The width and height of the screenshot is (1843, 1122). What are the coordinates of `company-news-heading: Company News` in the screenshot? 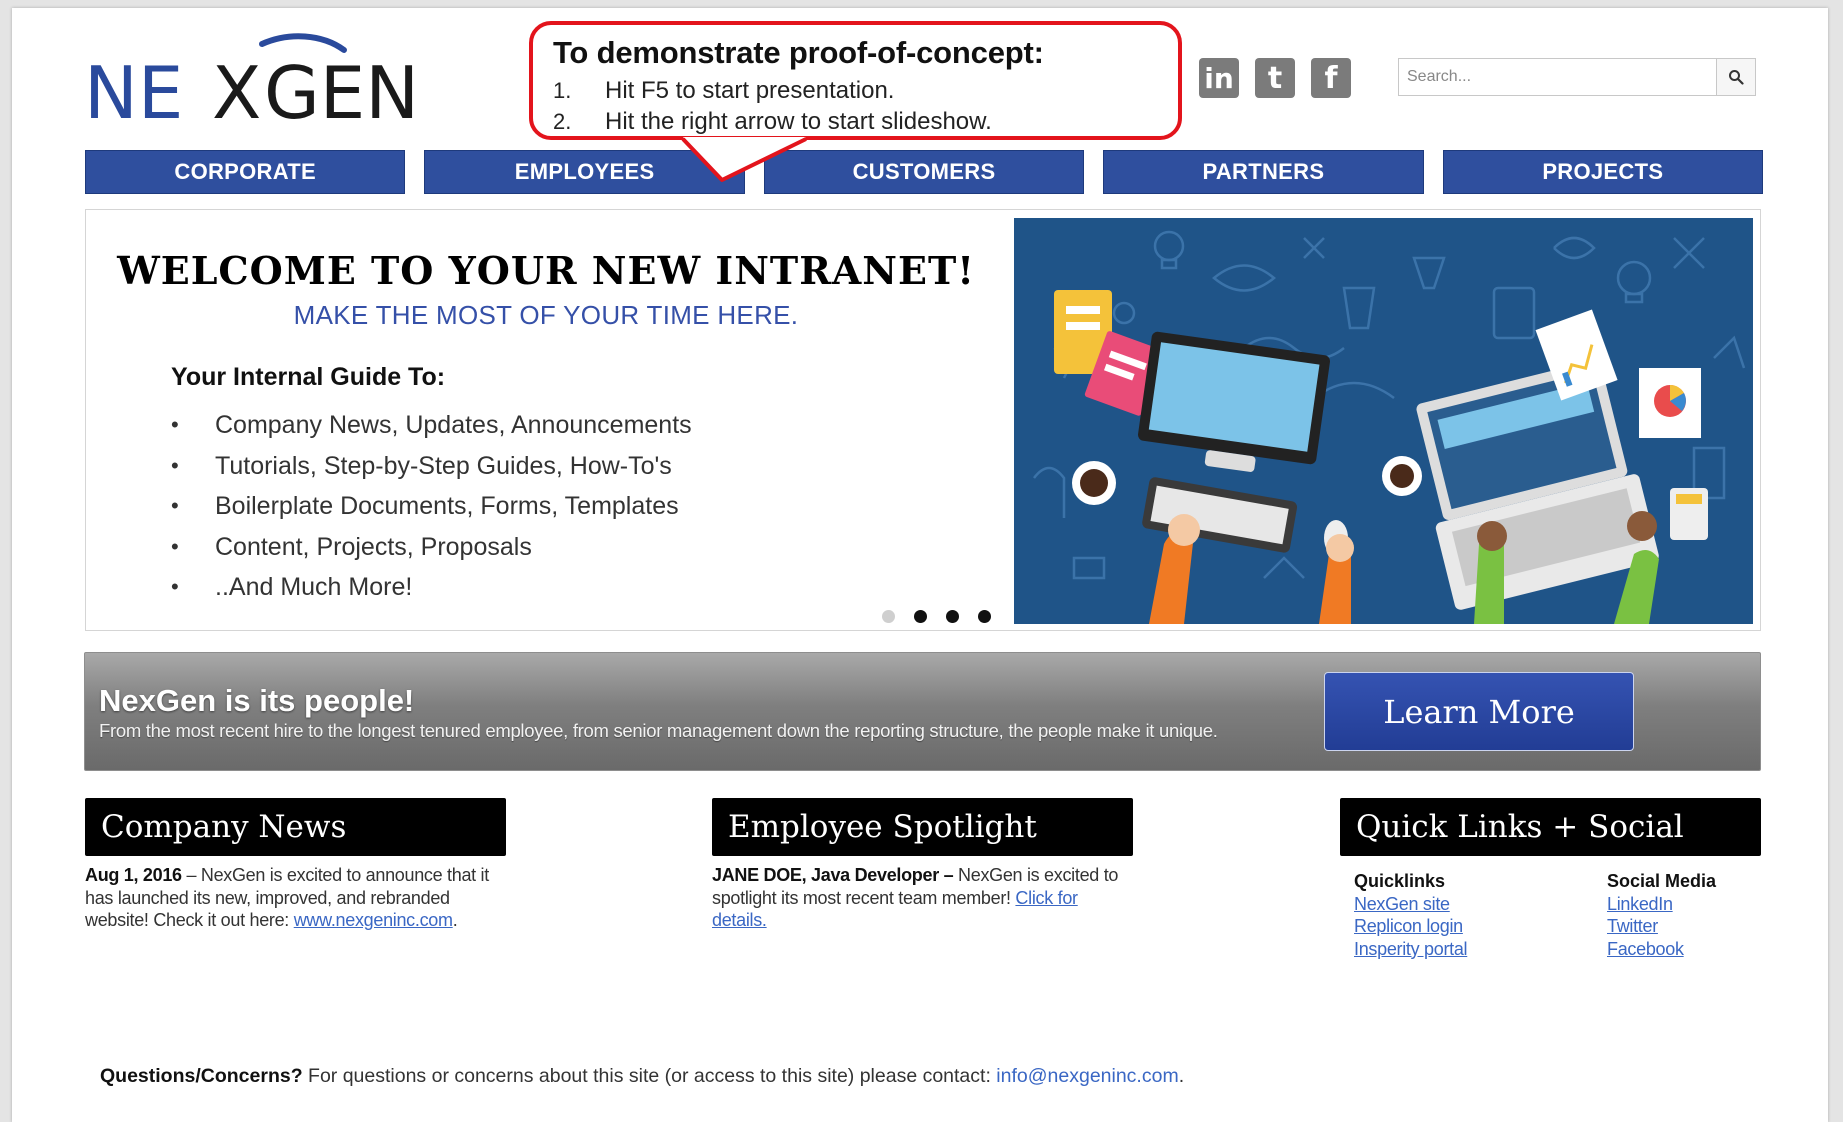 It's located at (295, 827).